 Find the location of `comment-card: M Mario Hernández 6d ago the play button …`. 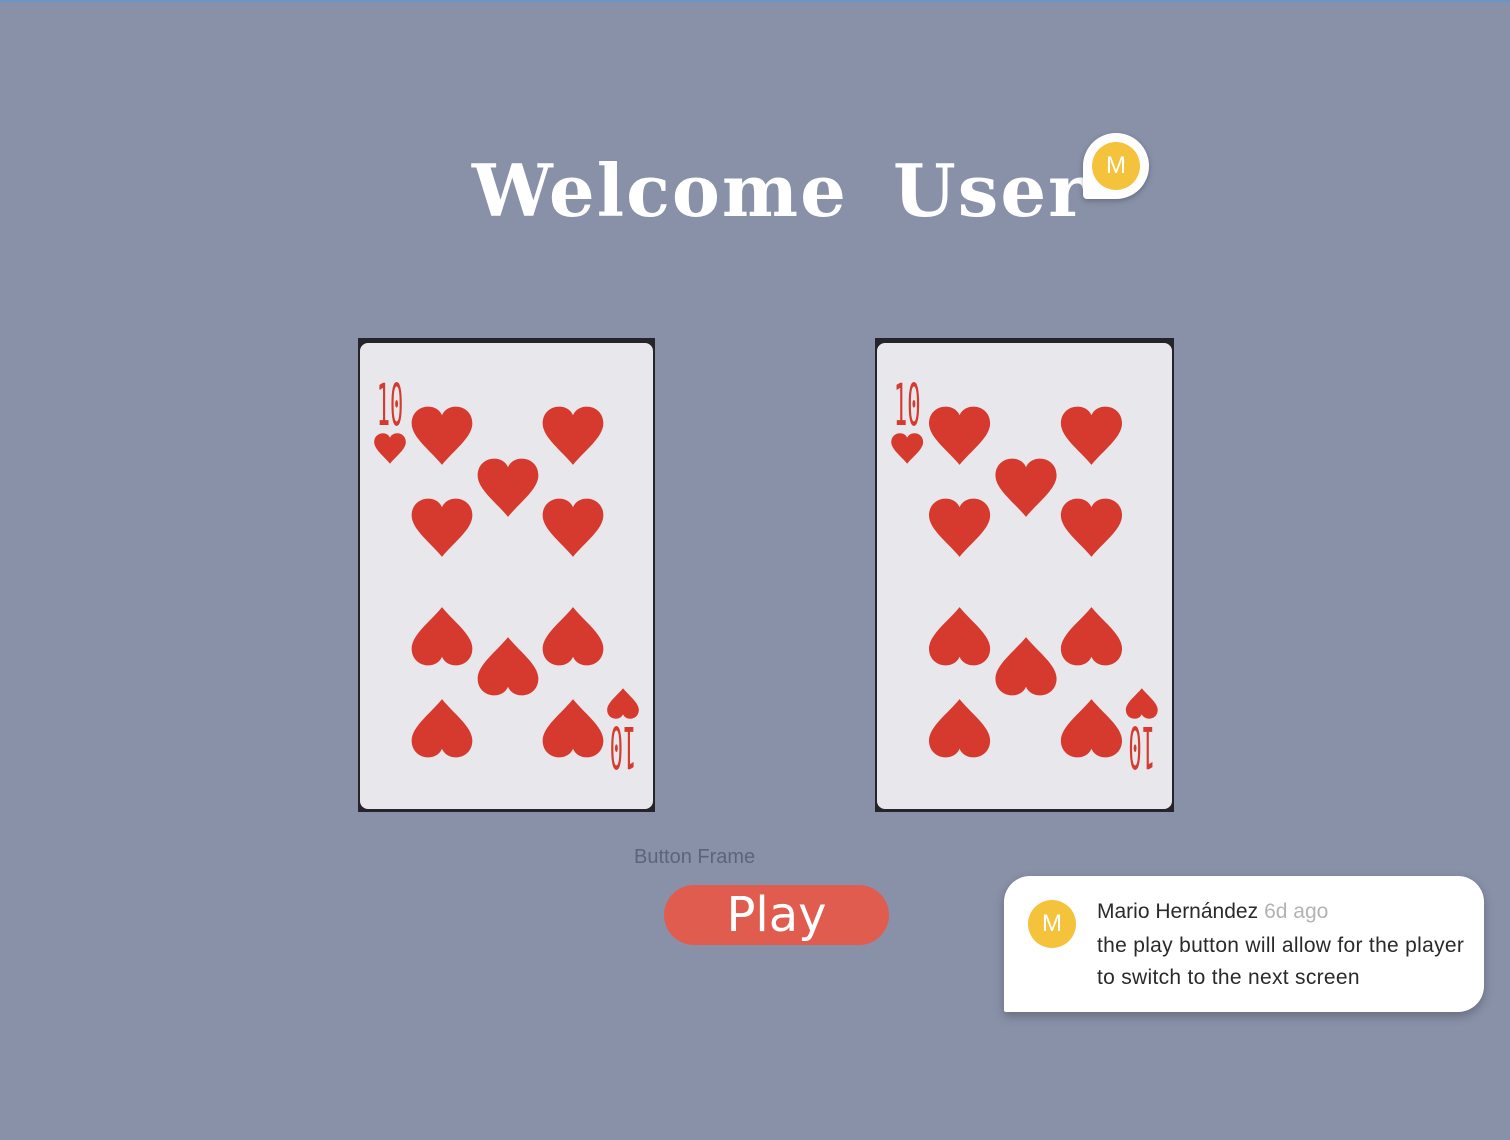

comment-card: M Mario Hernández 6d ago the play button … is located at coordinates (1244, 944).